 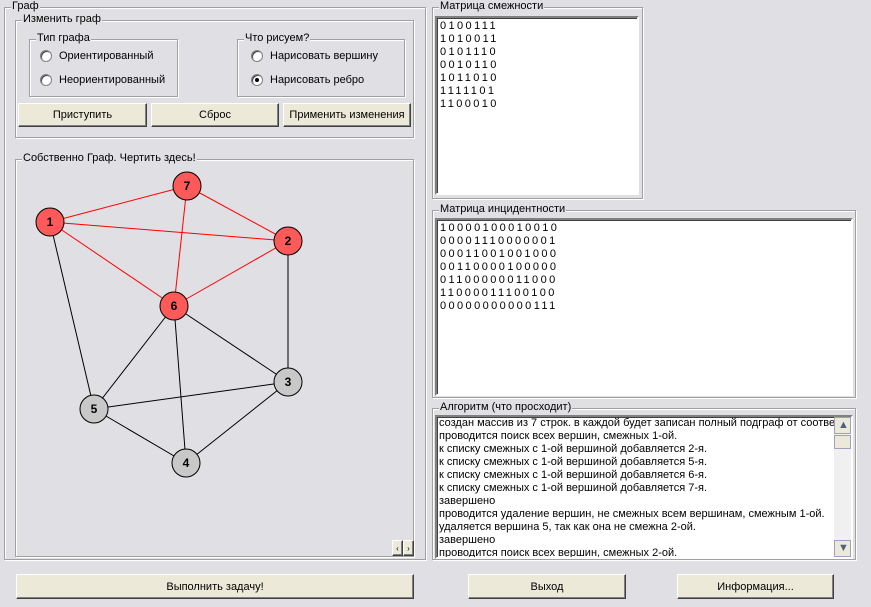 What do you see at coordinates (288, 241) in the screenshot?
I see `vertex-label: 2` at bounding box center [288, 241].